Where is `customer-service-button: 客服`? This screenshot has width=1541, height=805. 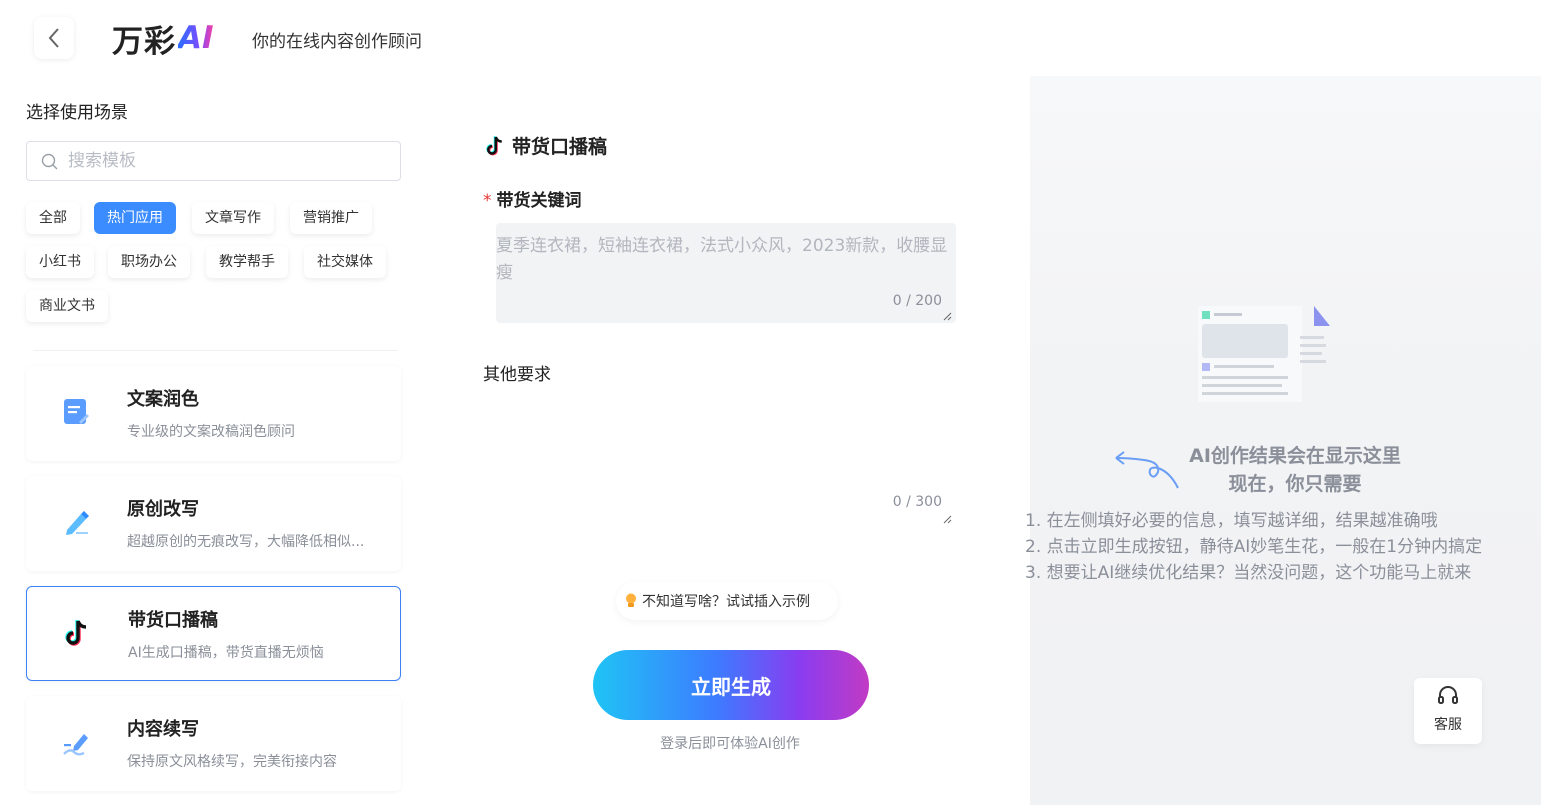
customer-service-button: 客服 is located at coordinates (1448, 711).